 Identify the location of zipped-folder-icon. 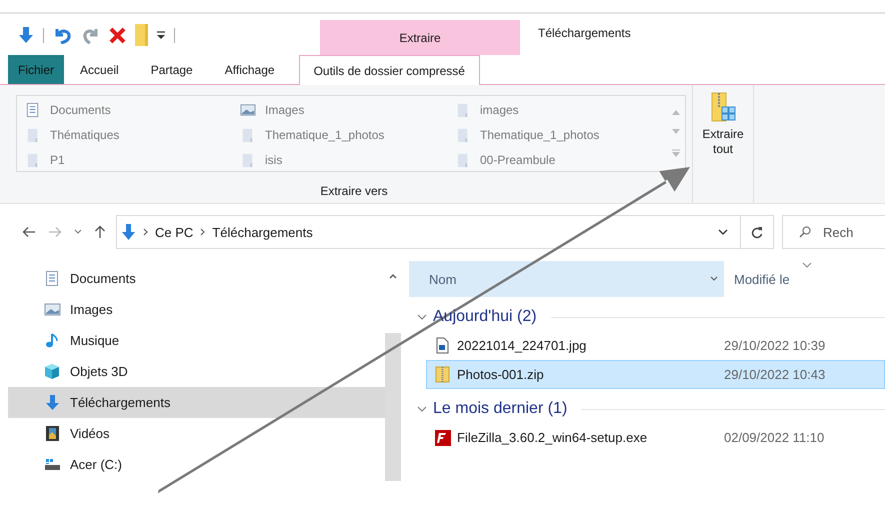
(442, 374).